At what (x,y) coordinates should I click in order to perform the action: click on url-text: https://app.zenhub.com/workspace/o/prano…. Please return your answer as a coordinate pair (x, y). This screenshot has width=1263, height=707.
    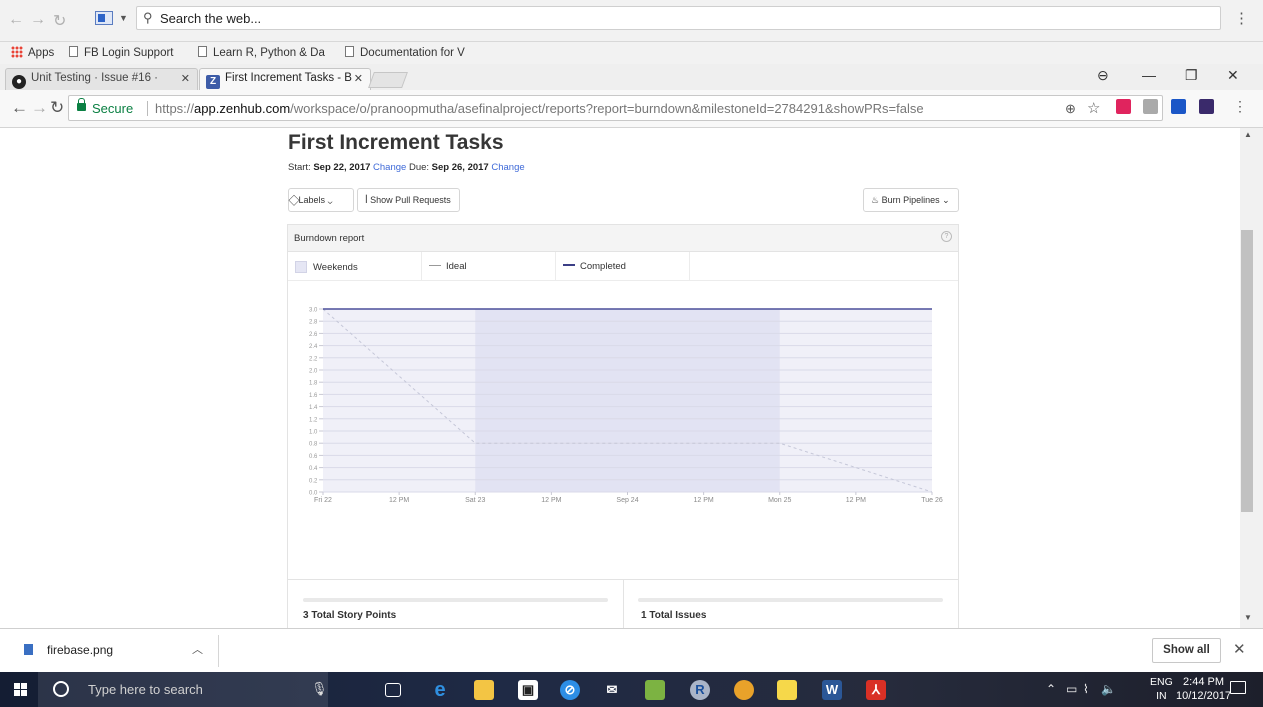
    Looking at the image, I should click on (539, 108).